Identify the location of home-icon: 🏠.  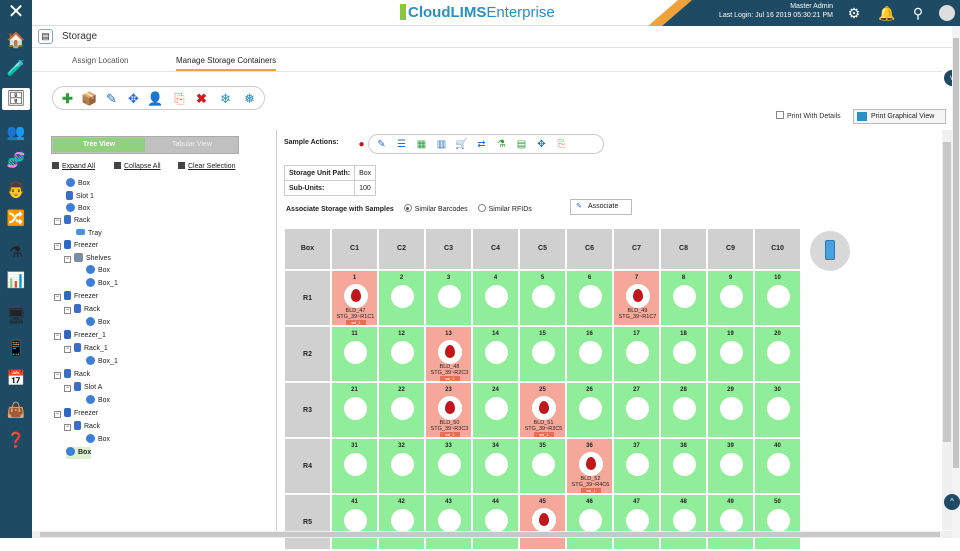
(16, 41).